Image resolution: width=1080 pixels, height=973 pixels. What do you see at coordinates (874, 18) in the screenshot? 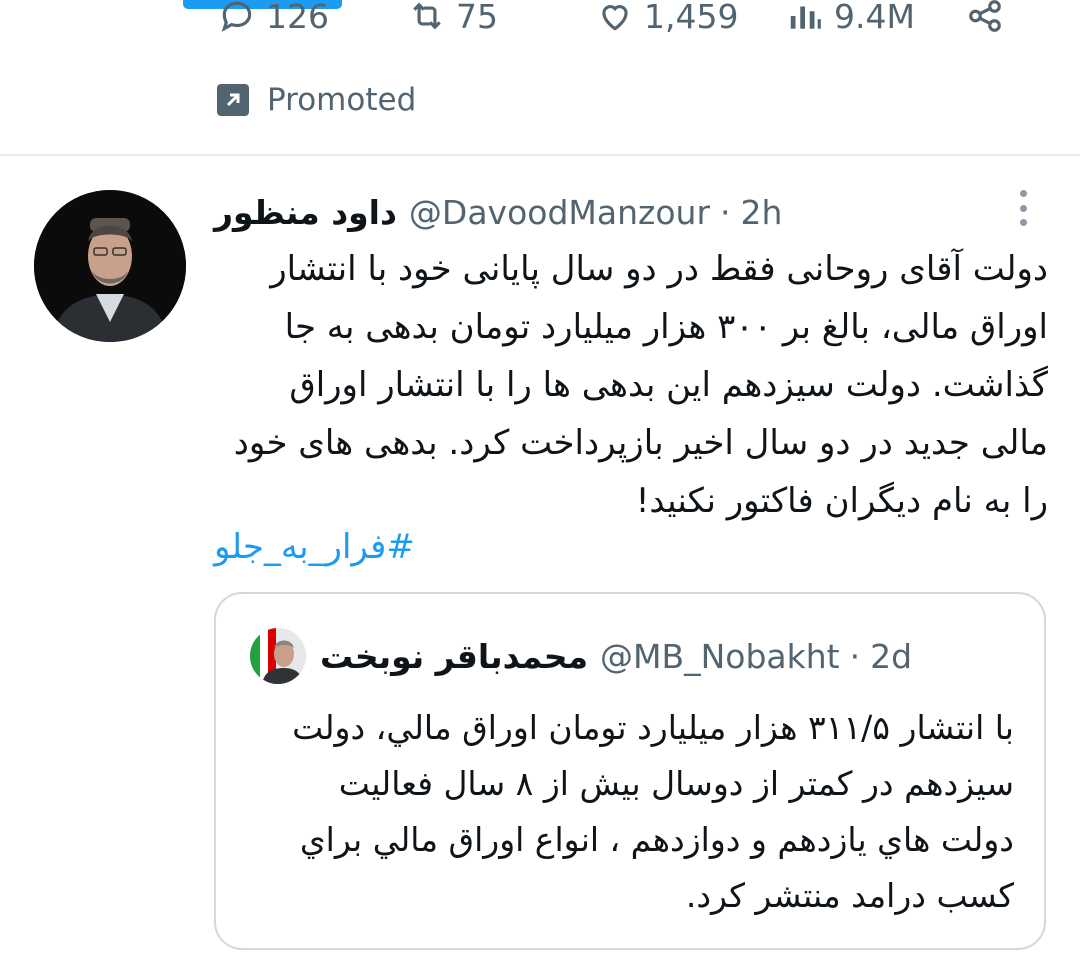
I see `views-count: 9.4M` at bounding box center [874, 18].